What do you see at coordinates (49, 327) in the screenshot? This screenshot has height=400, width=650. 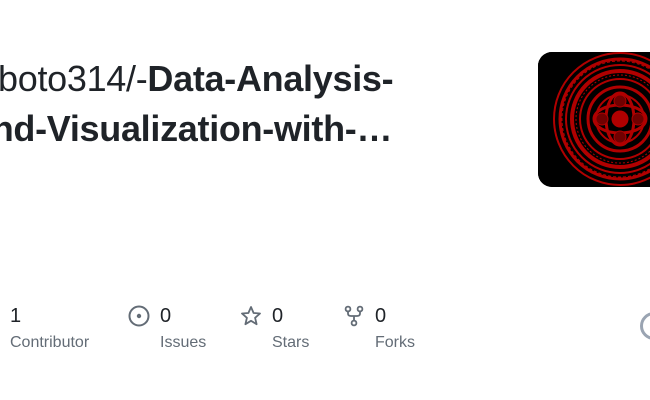 I see `contributors-stat: 1 Contributor` at bounding box center [49, 327].